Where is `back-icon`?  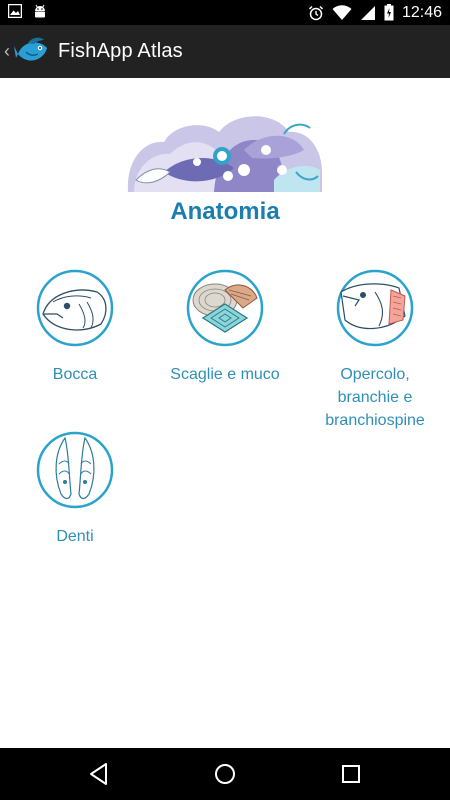 back-icon is located at coordinates (99, 774).